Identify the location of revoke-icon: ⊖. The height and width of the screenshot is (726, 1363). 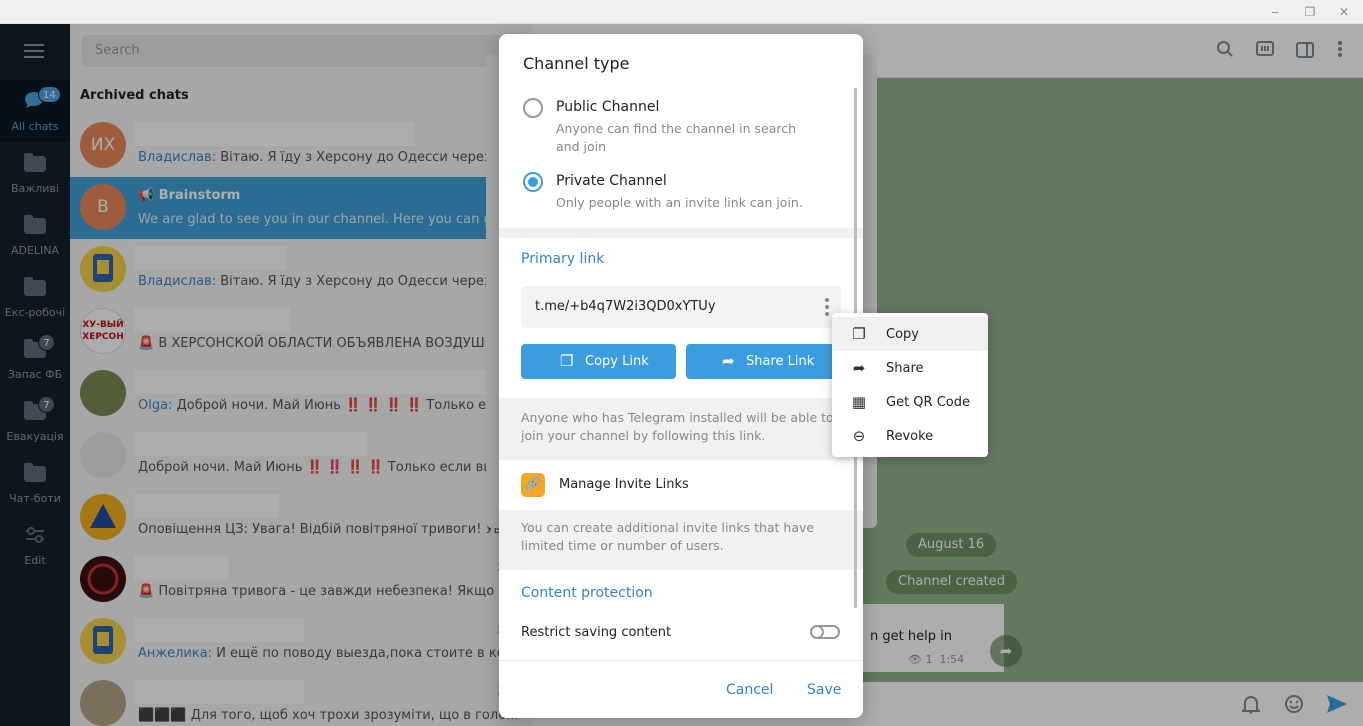
(859, 436).